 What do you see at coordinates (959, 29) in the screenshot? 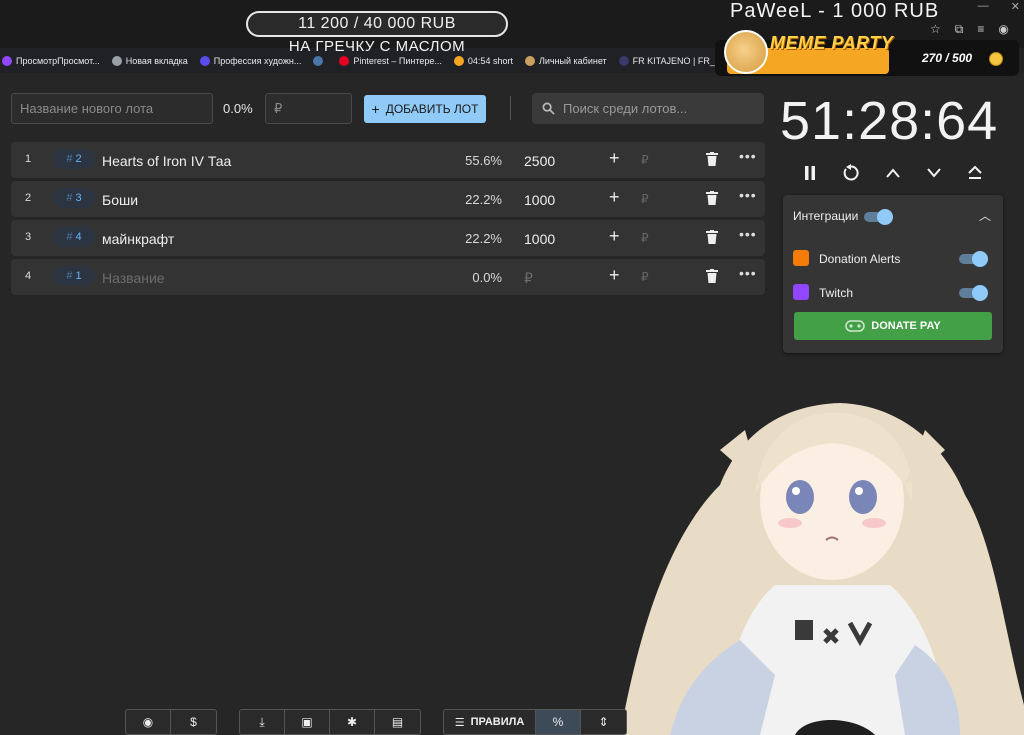
I see `extensions-icon: ⧉` at bounding box center [959, 29].